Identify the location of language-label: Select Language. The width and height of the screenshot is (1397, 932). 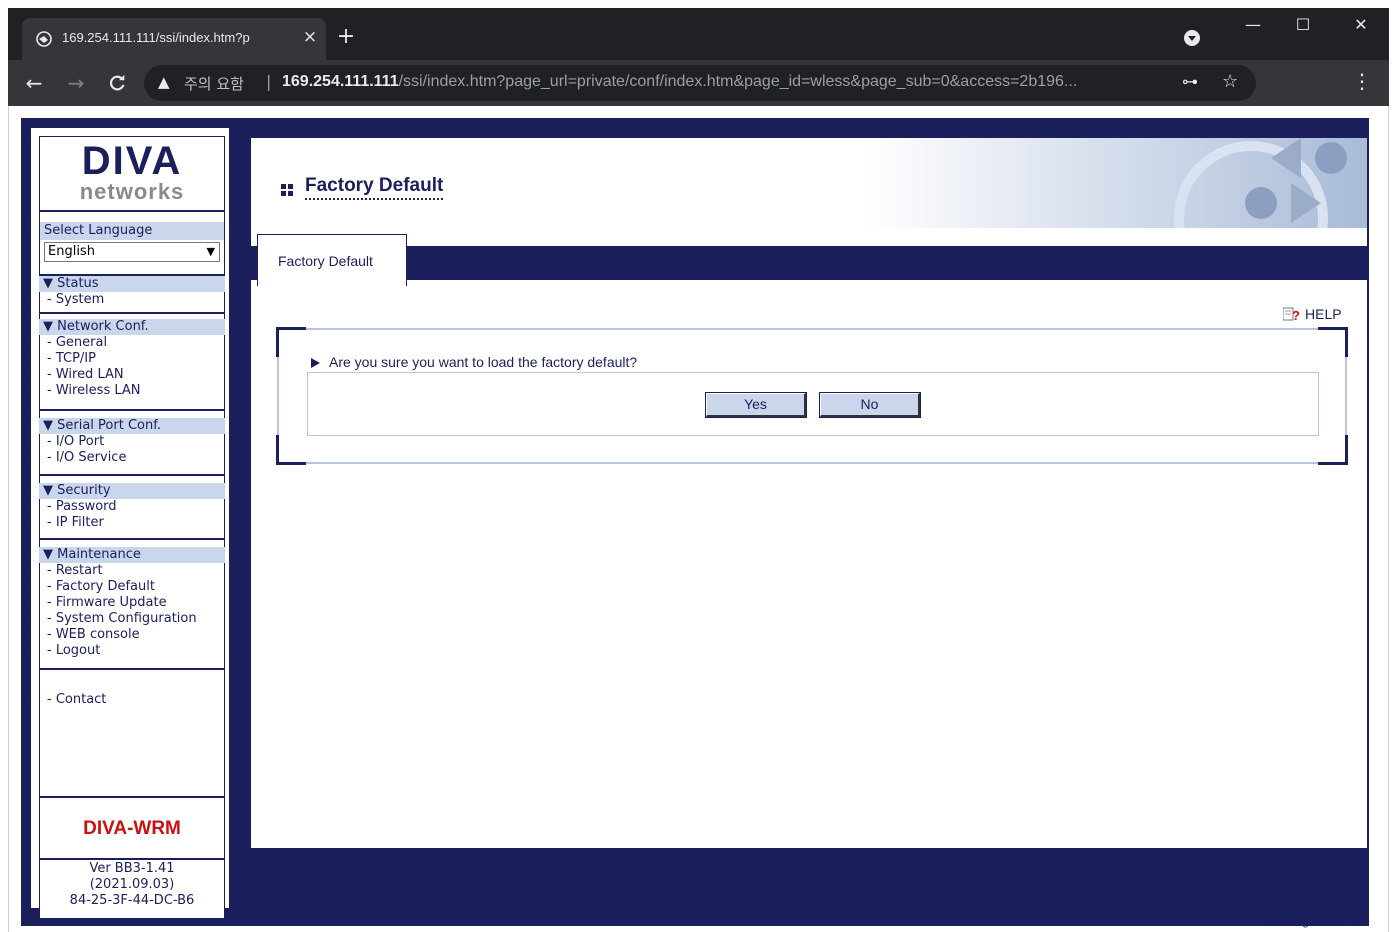
(132, 231).